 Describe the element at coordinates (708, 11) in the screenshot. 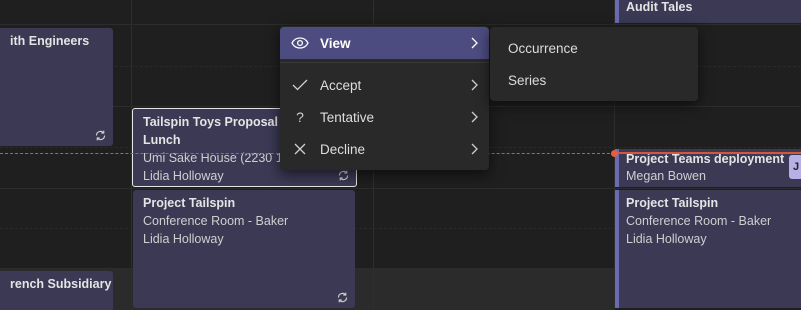

I see `event-top-right: Audit Tales` at that location.